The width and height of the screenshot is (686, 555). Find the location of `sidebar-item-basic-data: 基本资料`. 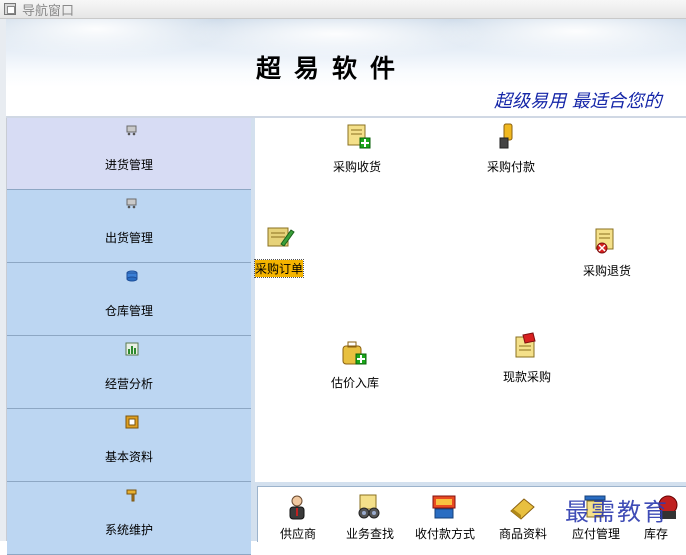

sidebar-item-basic-data: 基本资料 is located at coordinates (129, 446).